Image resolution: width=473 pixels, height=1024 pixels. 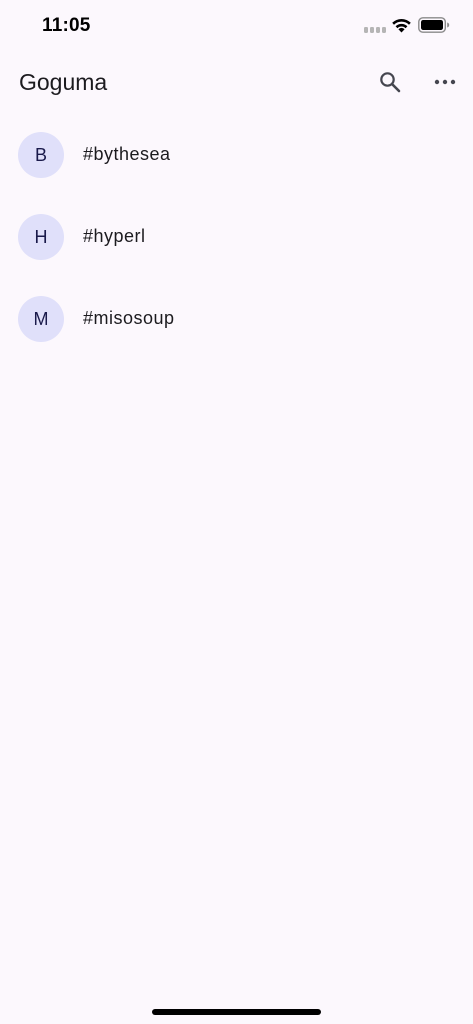 I want to click on battery-icon, so click(x=434, y=25).